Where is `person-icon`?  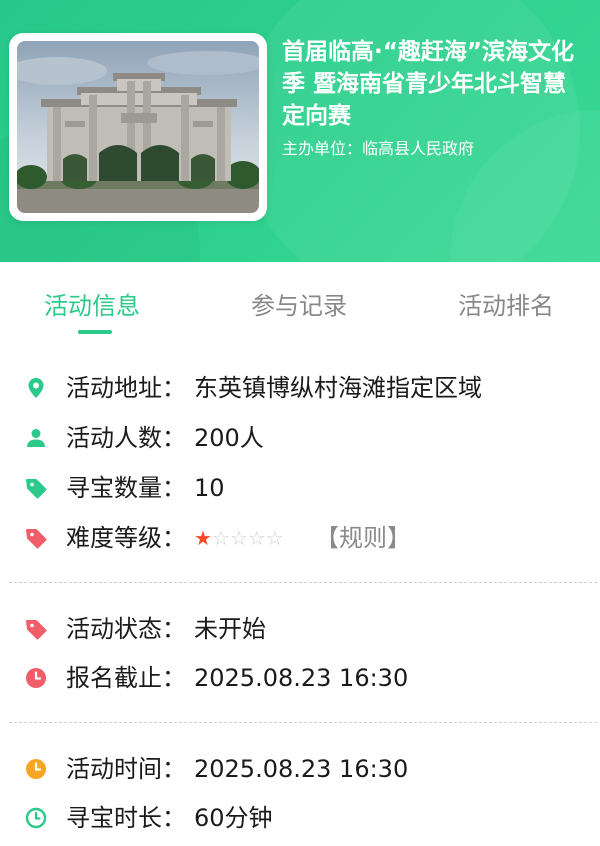 person-icon is located at coordinates (36, 438).